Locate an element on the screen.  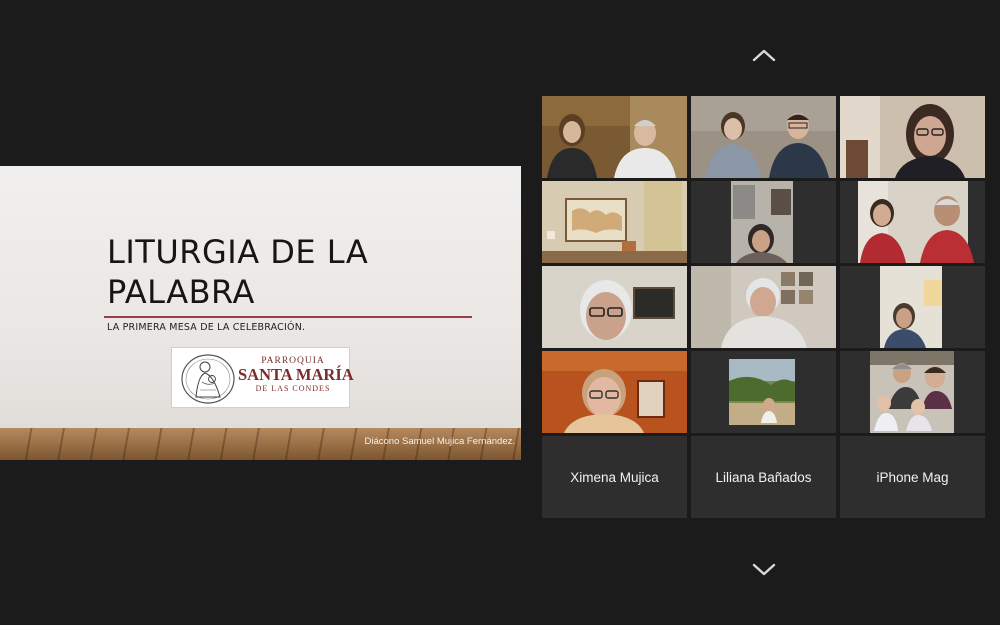
logo-line-3: DE LAS CONDES is located at coordinates (293, 388).